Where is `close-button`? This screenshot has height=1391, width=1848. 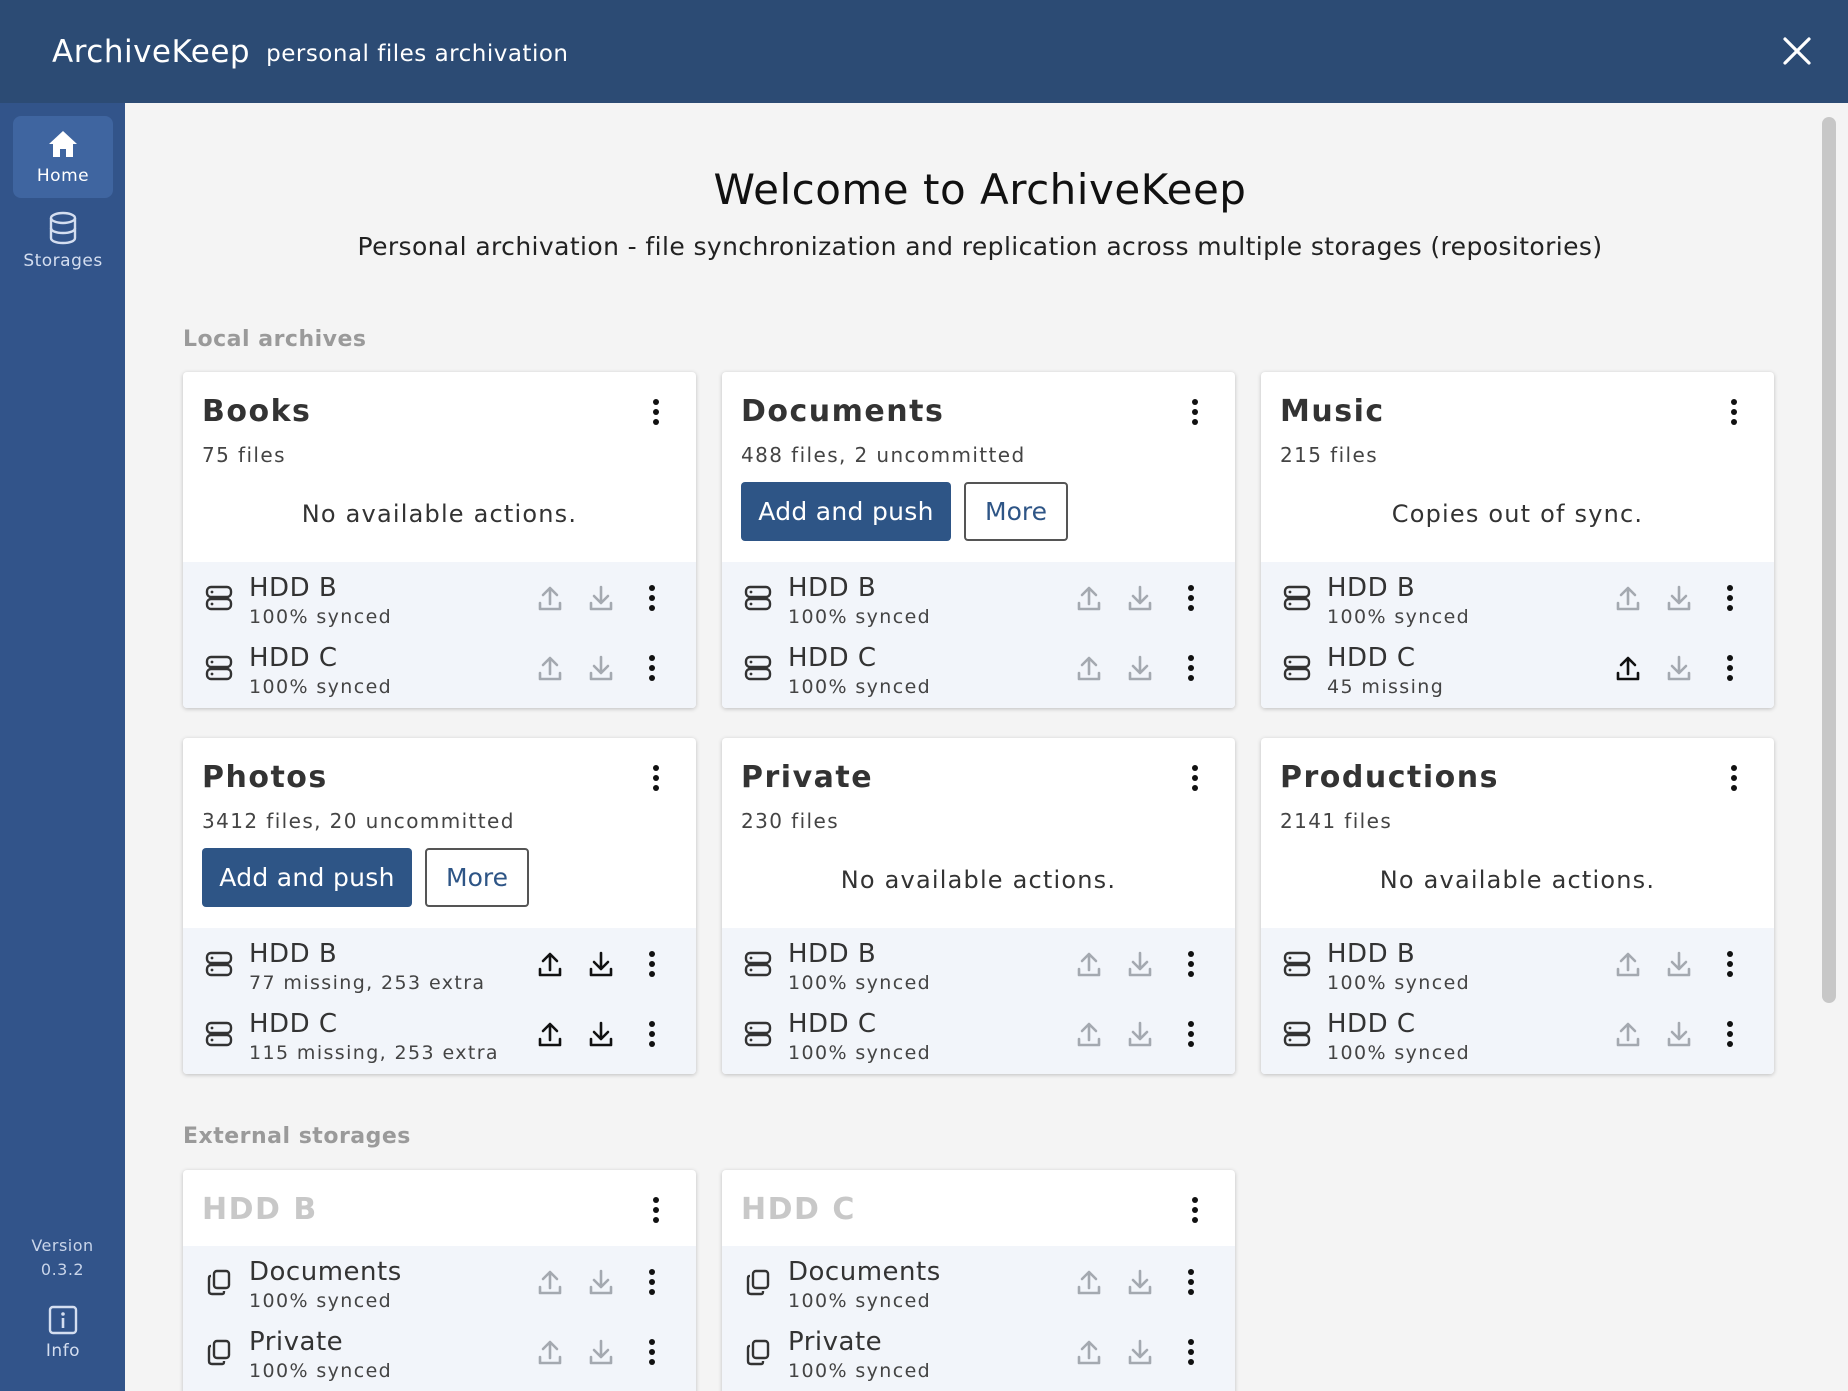
close-button is located at coordinates (1797, 51).